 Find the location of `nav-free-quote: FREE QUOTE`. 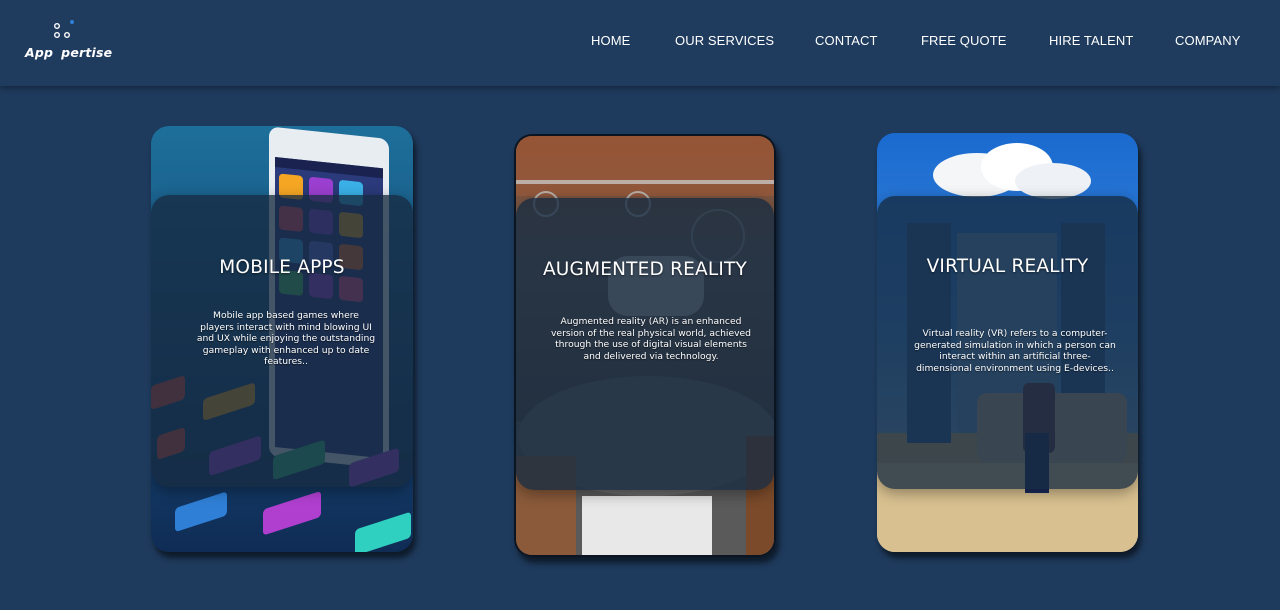

nav-free-quote: FREE QUOTE is located at coordinates (964, 40).